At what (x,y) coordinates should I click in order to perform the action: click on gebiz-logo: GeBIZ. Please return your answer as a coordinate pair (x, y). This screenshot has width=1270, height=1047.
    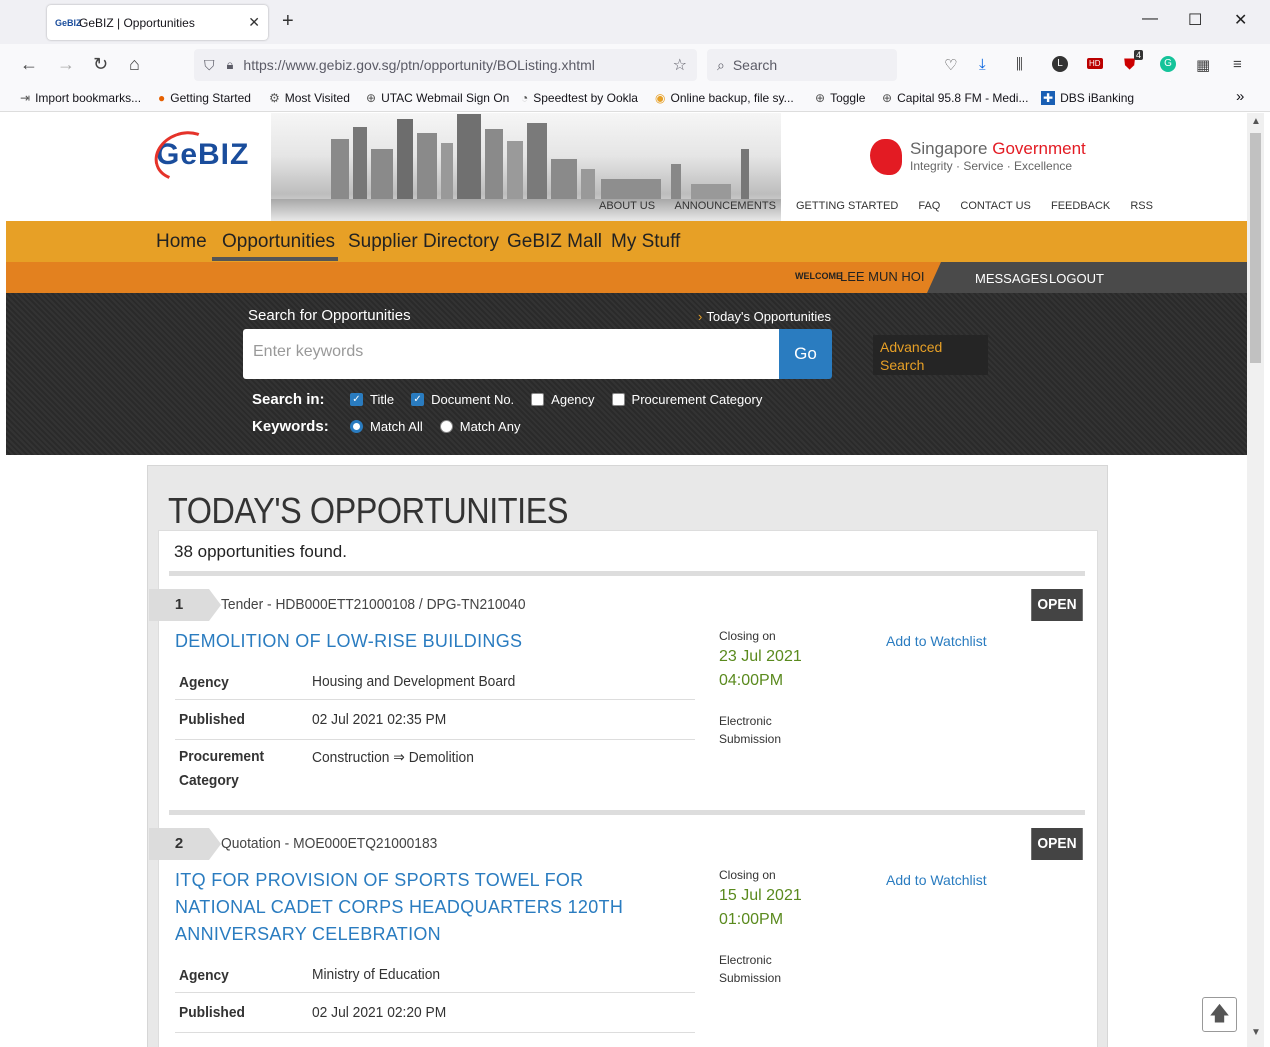
    Looking at the image, I should click on (198, 156).